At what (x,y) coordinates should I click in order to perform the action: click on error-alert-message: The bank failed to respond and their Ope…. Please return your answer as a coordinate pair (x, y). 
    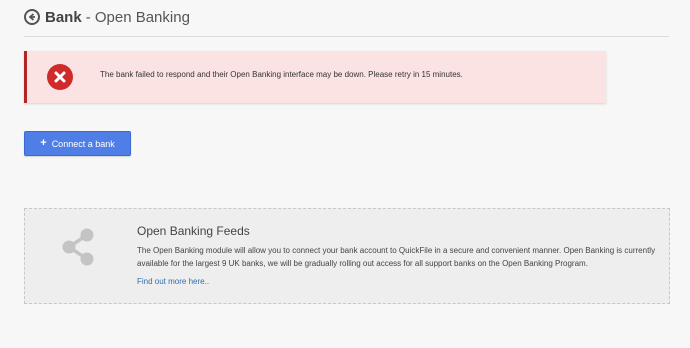
    Looking at the image, I should click on (281, 74).